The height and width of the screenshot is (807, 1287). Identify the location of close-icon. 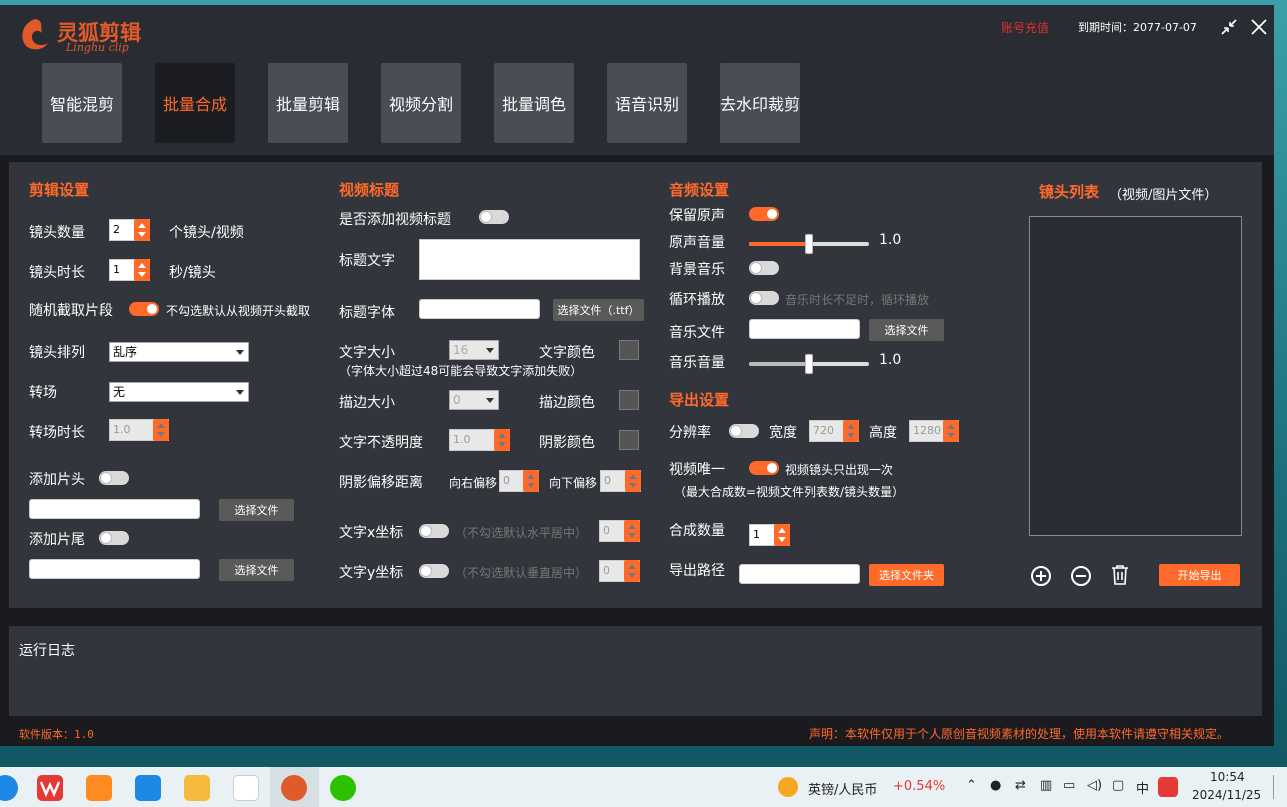
(1259, 27).